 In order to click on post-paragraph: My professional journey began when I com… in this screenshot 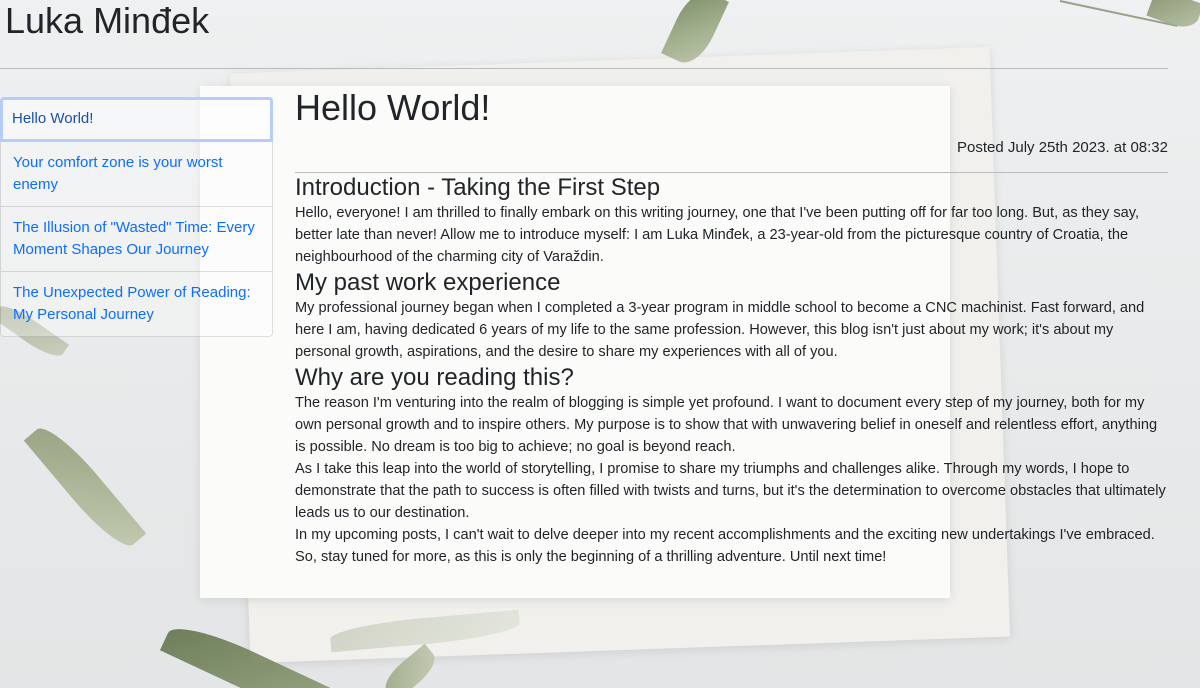, I will do `click(720, 330)`.